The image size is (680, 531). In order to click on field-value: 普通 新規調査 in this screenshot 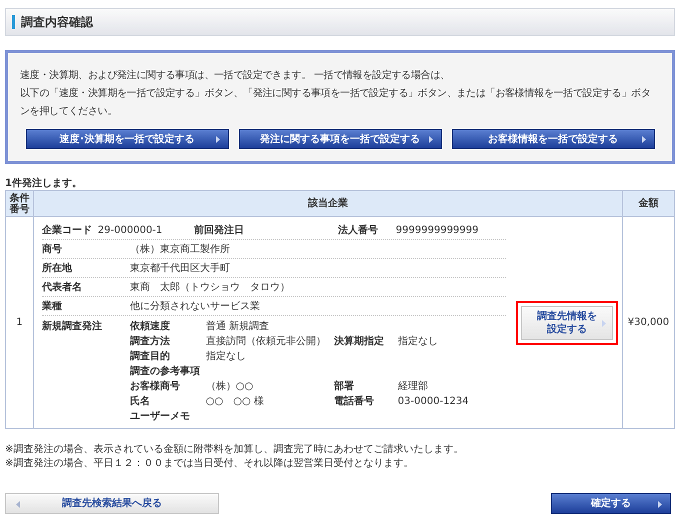, I will do `click(237, 327)`.